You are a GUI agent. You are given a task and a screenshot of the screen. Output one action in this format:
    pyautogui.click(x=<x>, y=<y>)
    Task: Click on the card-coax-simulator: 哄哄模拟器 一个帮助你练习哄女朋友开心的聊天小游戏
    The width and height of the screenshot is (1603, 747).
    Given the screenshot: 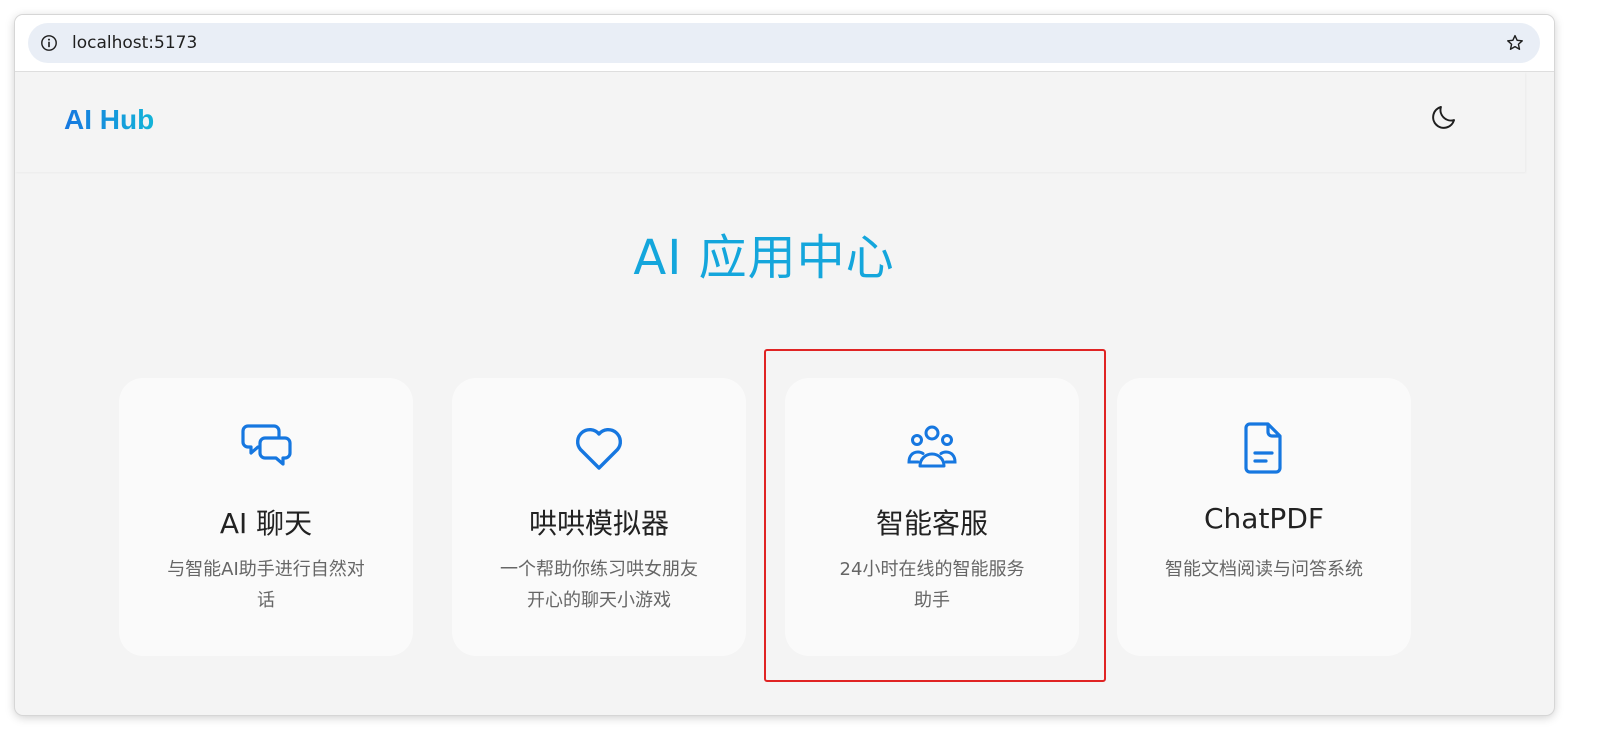 What is the action you would take?
    pyautogui.click(x=599, y=517)
    